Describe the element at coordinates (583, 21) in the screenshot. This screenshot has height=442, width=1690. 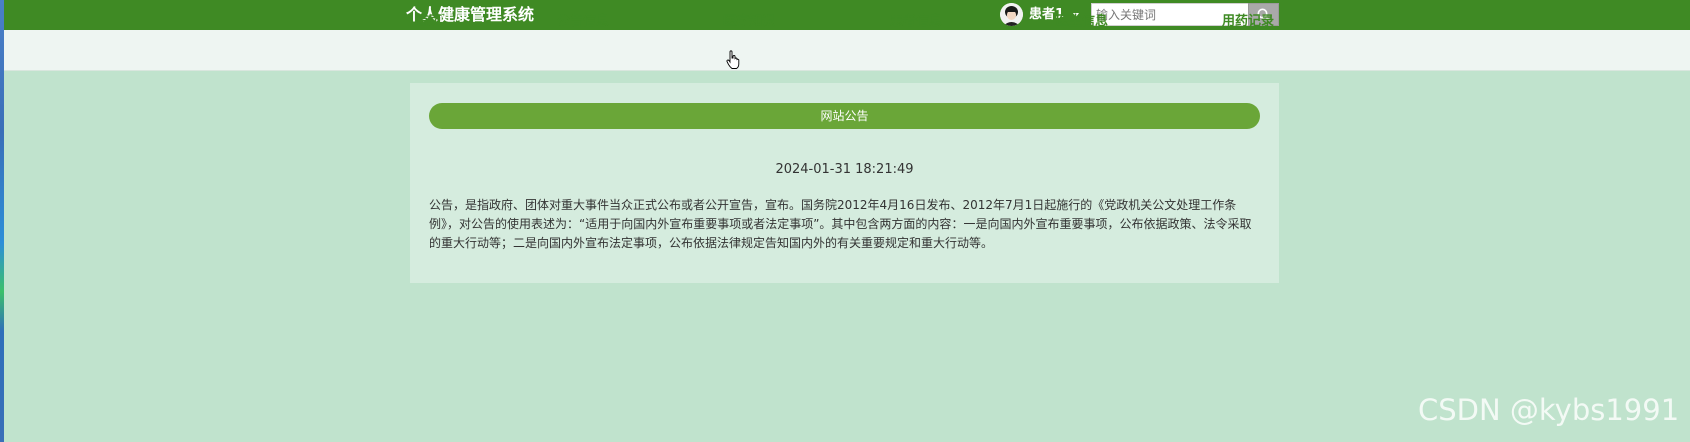
I see `nav-item-announcements: 公告信息` at that location.